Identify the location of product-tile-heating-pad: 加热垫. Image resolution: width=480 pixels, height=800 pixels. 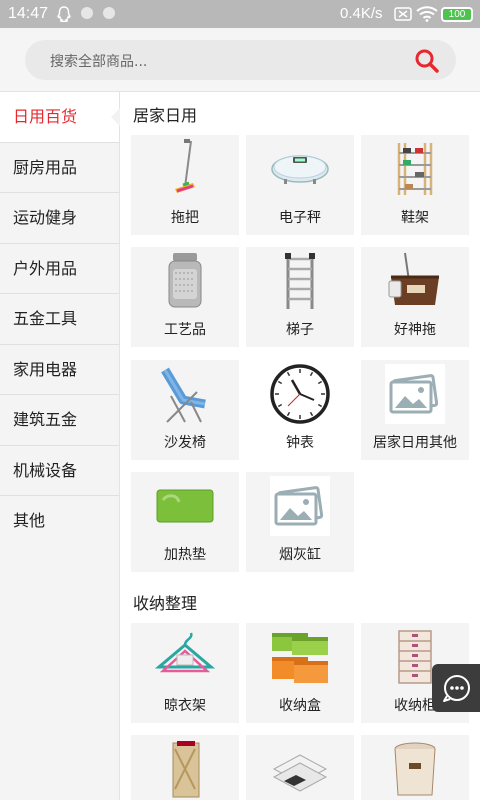
(185, 522).